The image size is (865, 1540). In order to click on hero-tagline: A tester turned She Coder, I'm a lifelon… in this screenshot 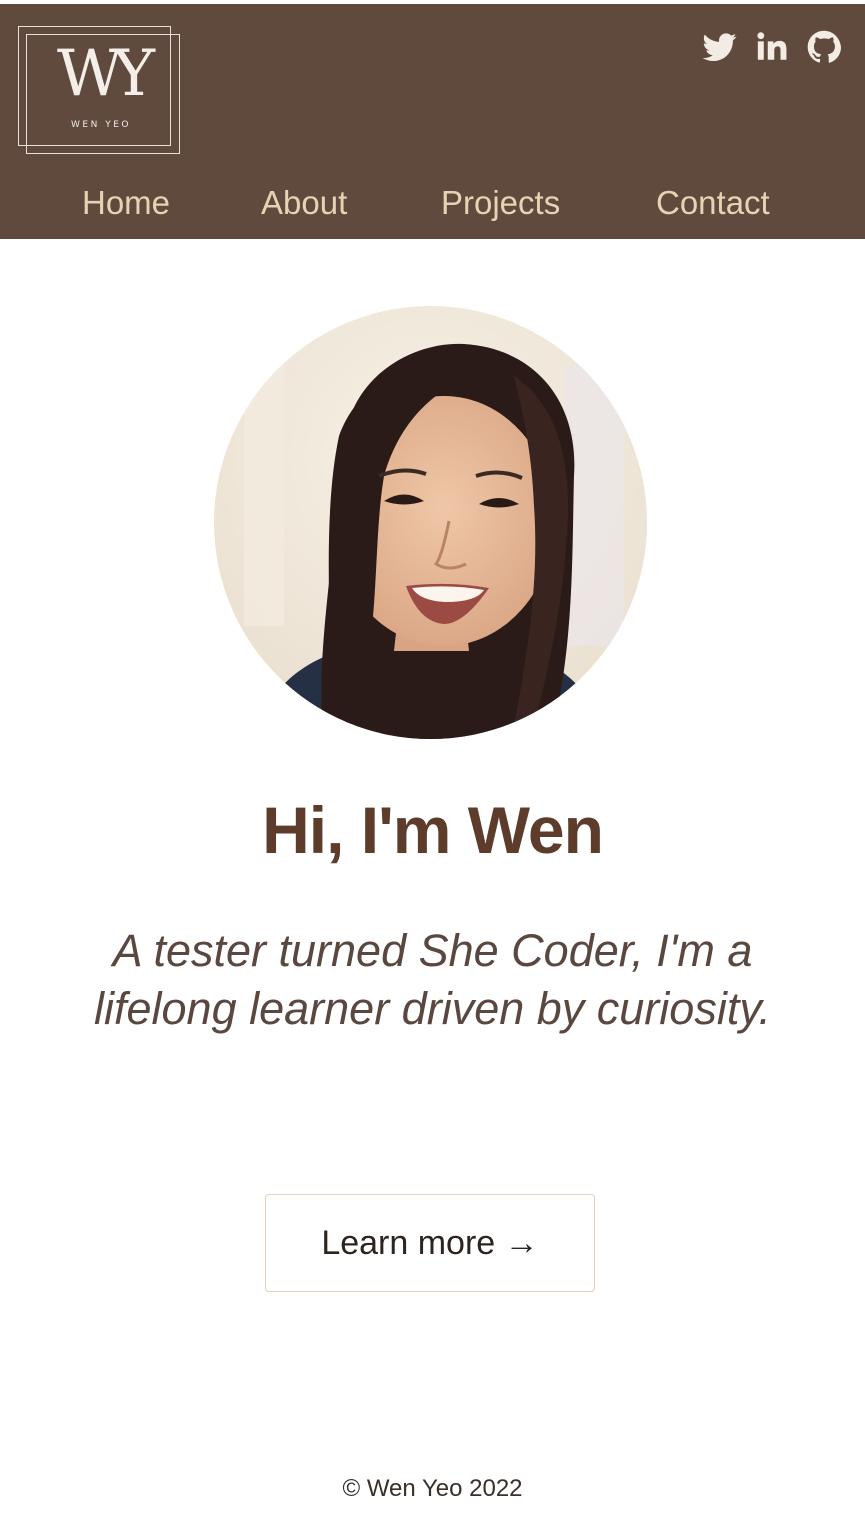, I will do `click(432, 979)`.